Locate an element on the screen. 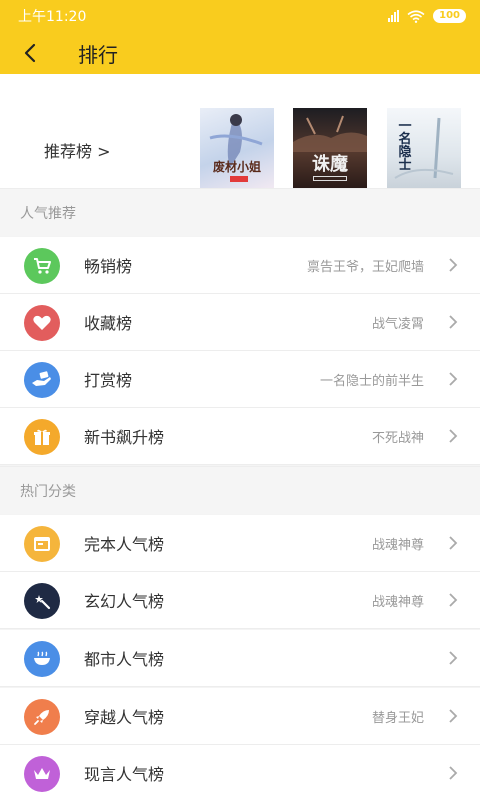  status-time: 上午11:20 is located at coordinates (52, 17).